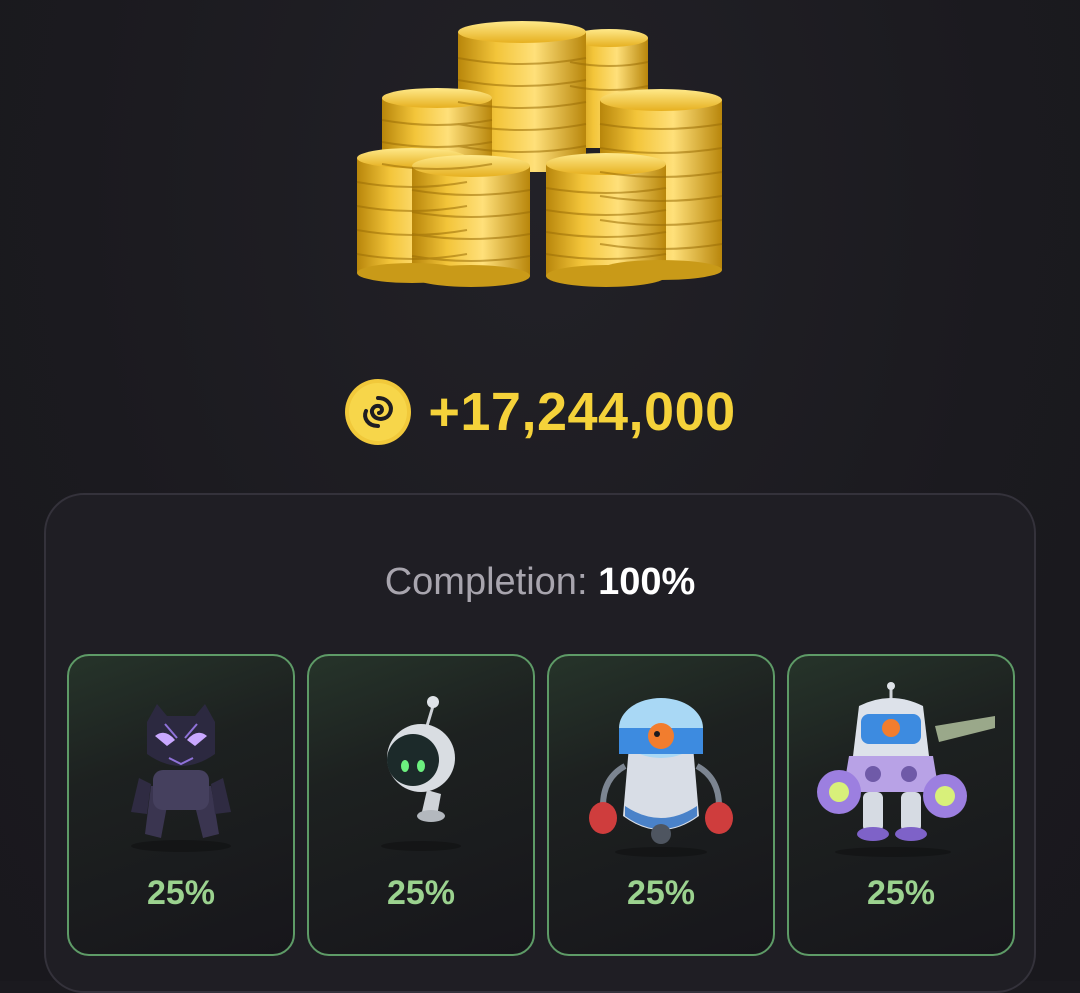 This screenshot has width=1080, height=993. I want to click on completion-value: 100%, so click(647, 582).